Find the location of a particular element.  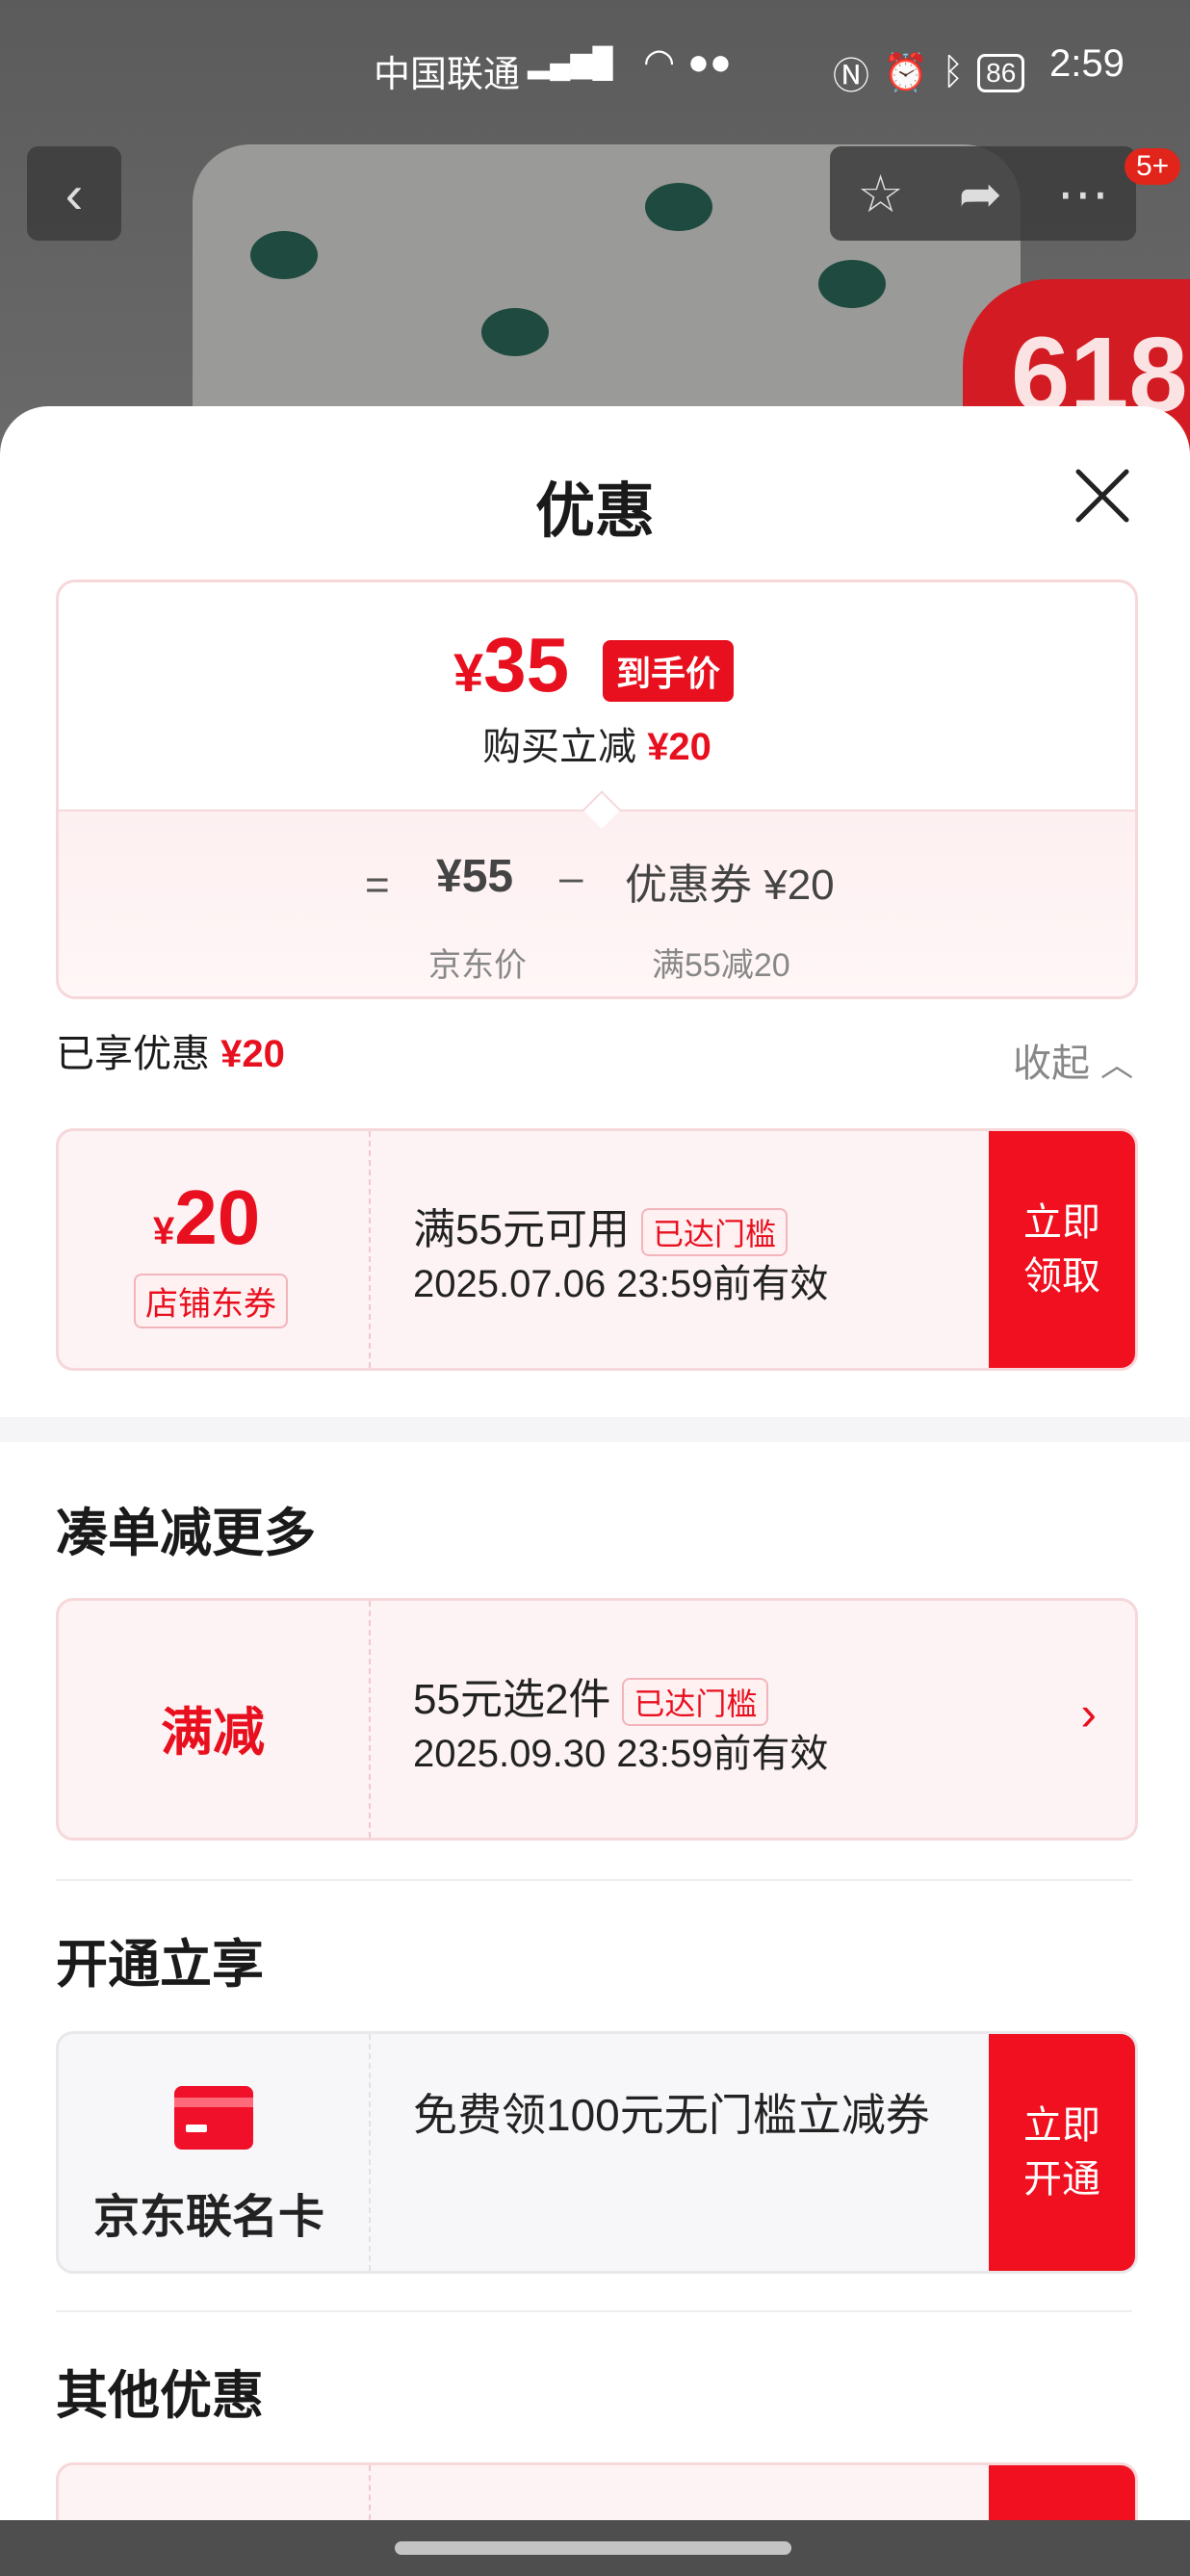

coupon-validity: 2025.07.06 23:59前有效 is located at coordinates (621, 1284).